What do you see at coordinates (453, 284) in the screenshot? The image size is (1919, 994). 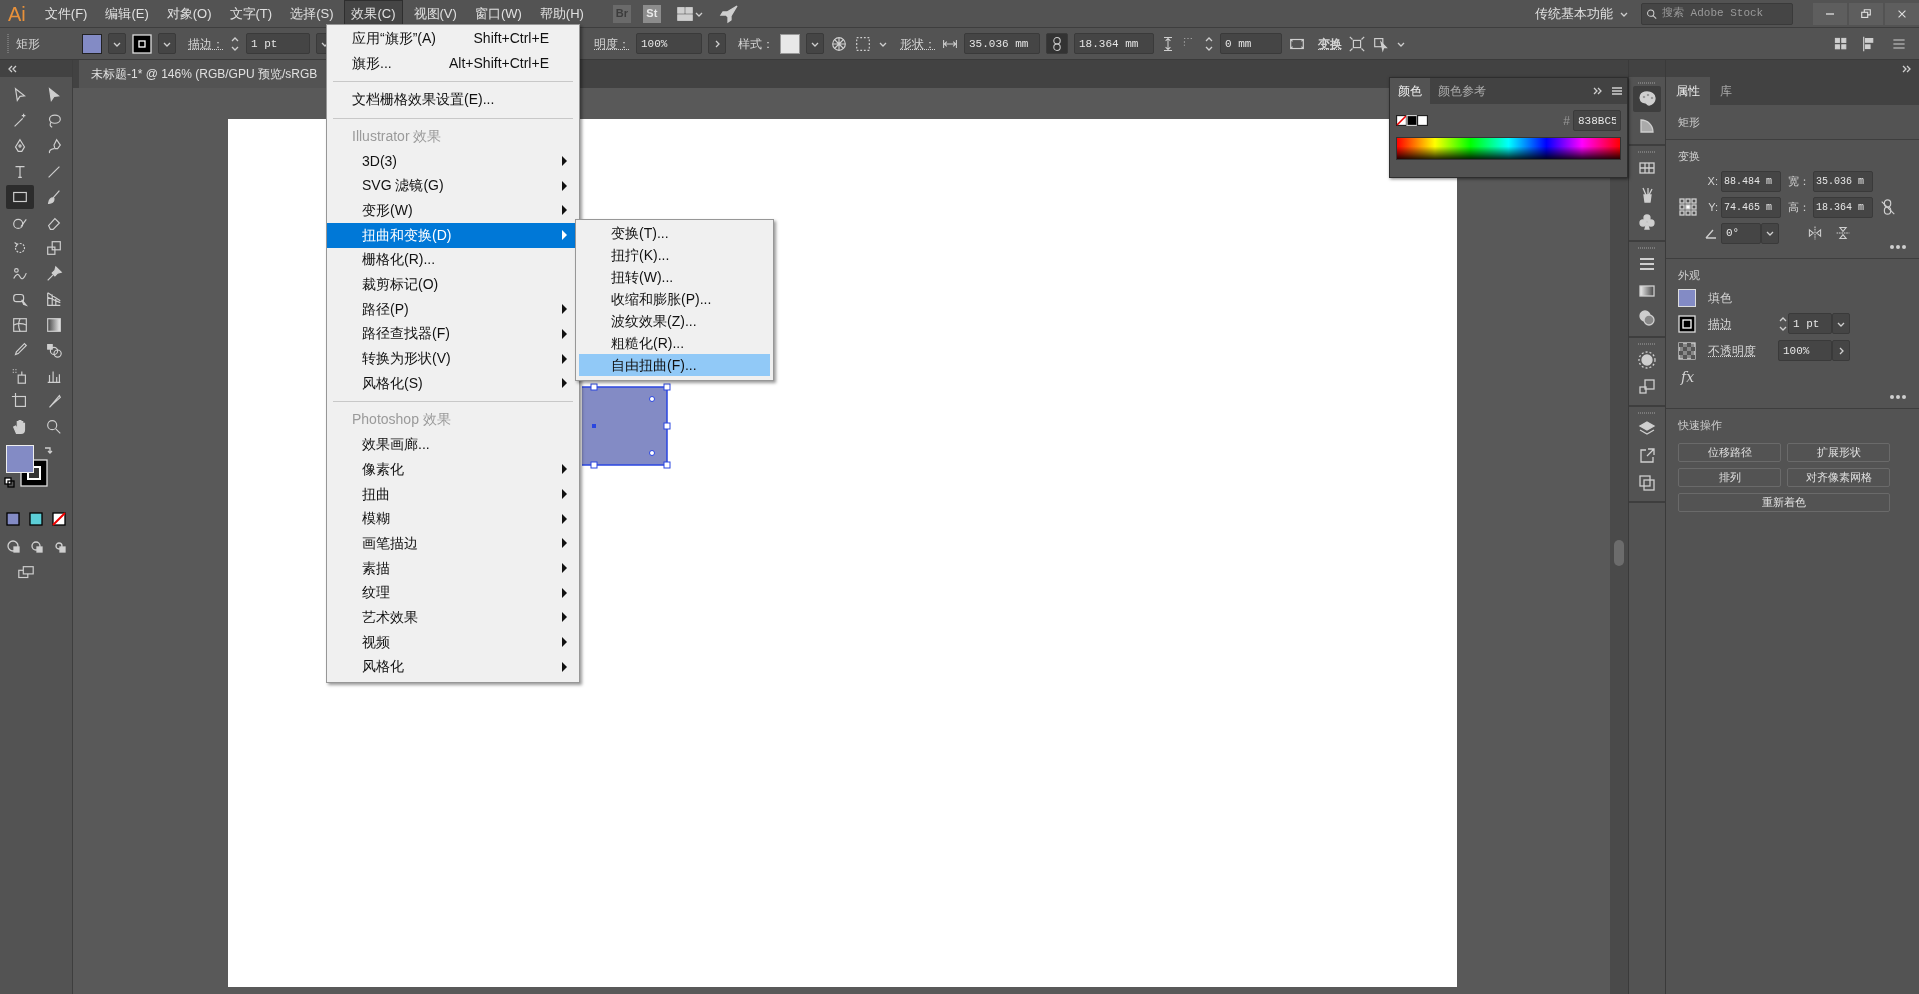 I see `menu-item: 裁剪标记(O)` at bounding box center [453, 284].